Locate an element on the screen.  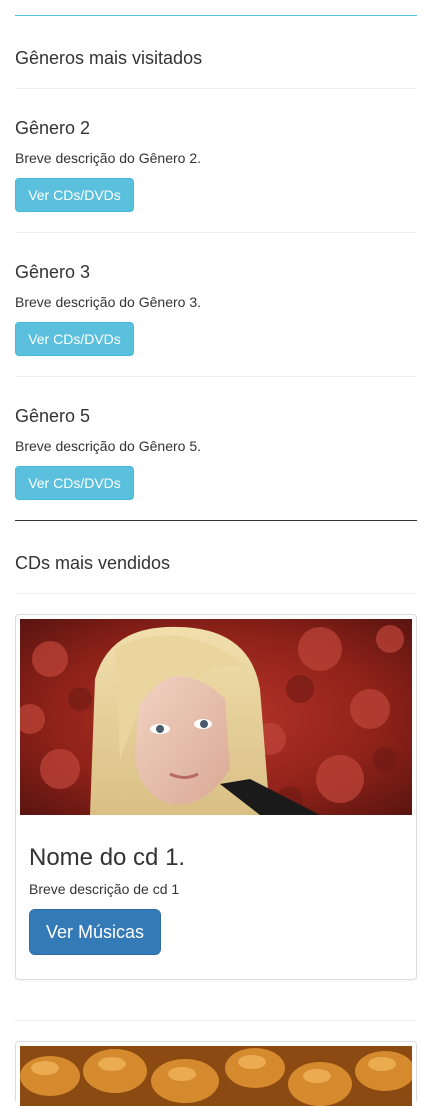
genre-description: Breve descrição do Gênero 3. is located at coordinates (108, 302).